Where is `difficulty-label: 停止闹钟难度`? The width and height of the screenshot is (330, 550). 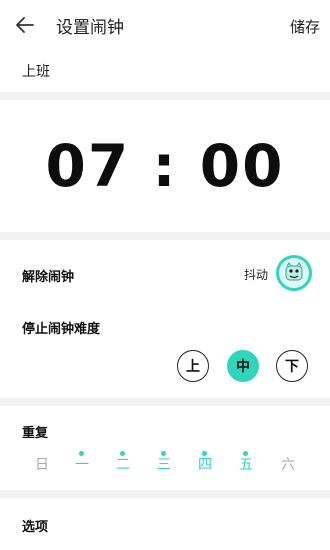 difficulty-label: 停止闹钟难度 is located at coordinates (61, 329).